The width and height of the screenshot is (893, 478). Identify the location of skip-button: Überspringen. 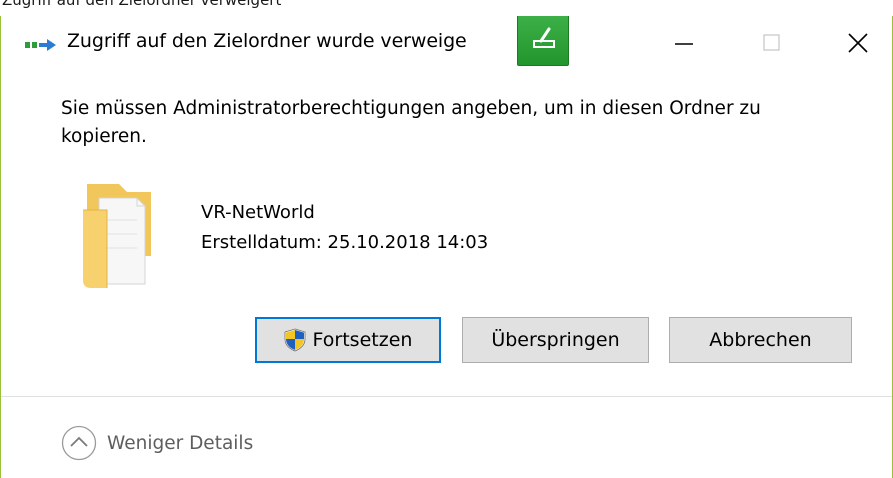
(555, 340).